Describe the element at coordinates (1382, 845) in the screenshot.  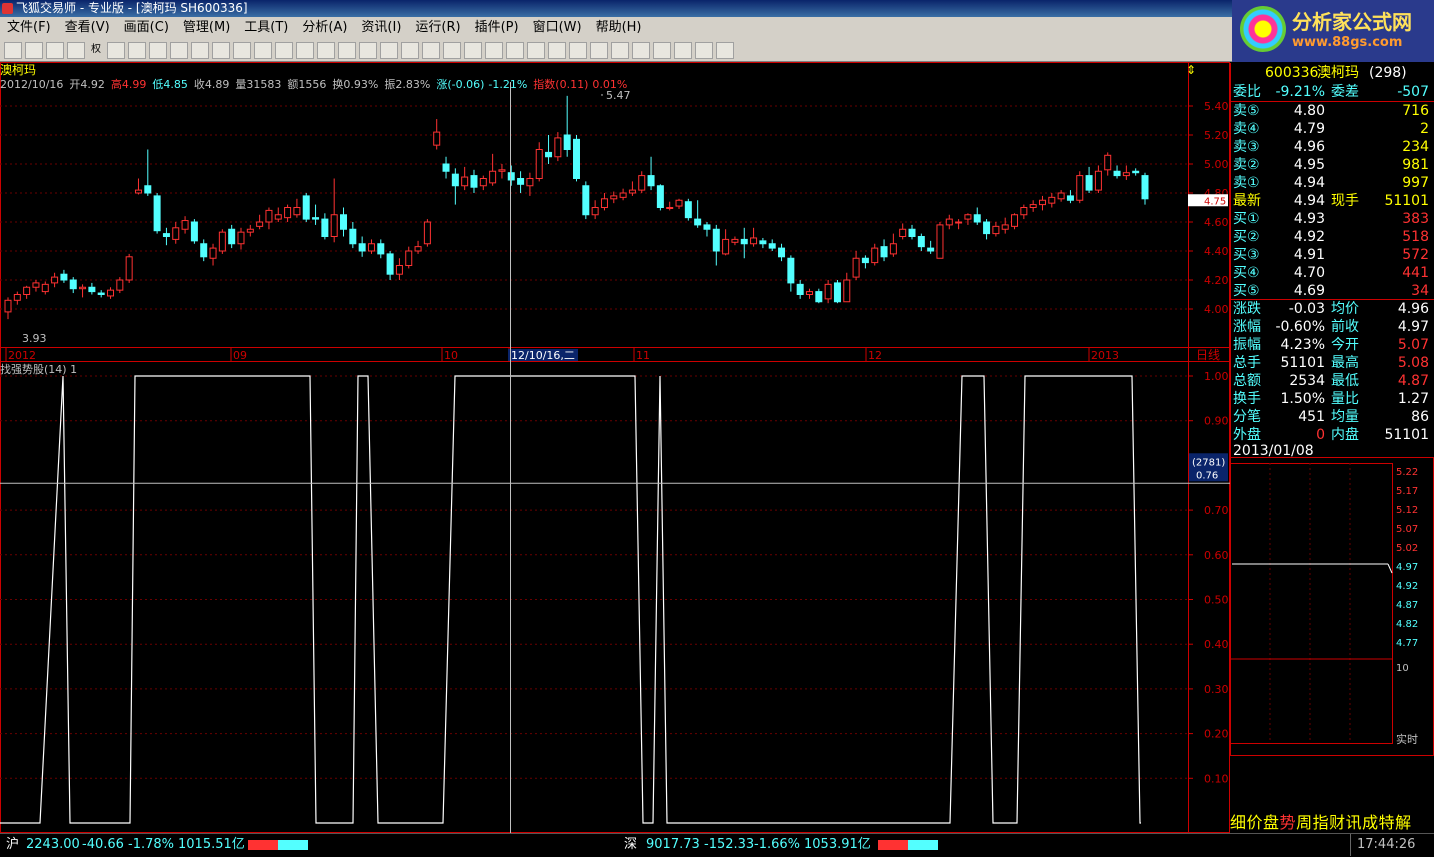
I see `clock: 17:44:26` at that location.